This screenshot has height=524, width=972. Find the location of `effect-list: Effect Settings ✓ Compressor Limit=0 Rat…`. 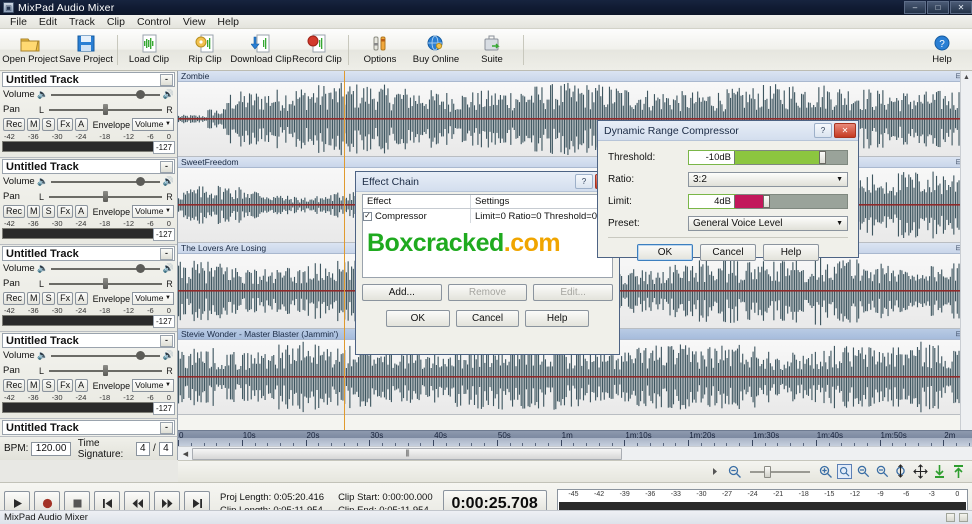

effect-list: Effect Settings ✓ Compressor Limit=0 Rat… is located at coordinates (487, 236).